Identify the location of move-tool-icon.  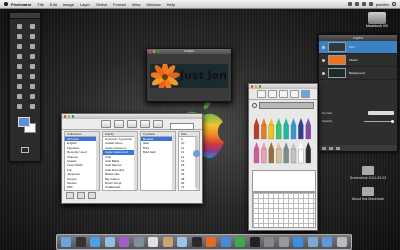
(18, 26).